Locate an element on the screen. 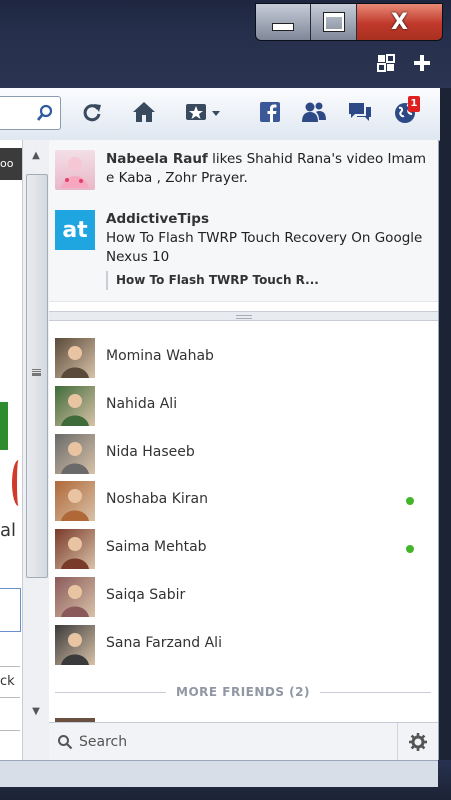 This screenshot has height=800, width=451. page-text-fragment: al is located at coordinates (8, 530).